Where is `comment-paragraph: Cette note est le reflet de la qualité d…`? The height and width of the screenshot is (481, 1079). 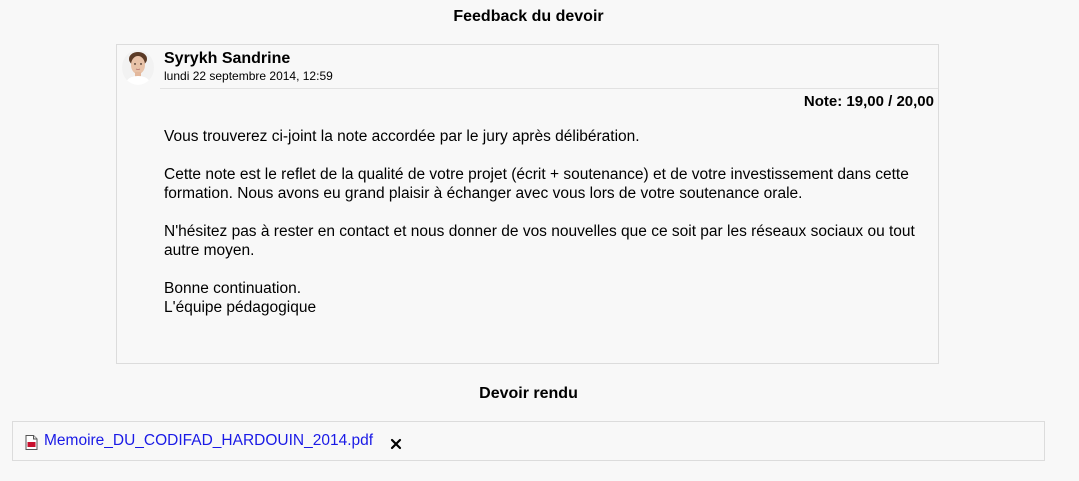
comment-paragraph: Cette note est le reflet de la qualité d… is located at coordinates (536, 184).